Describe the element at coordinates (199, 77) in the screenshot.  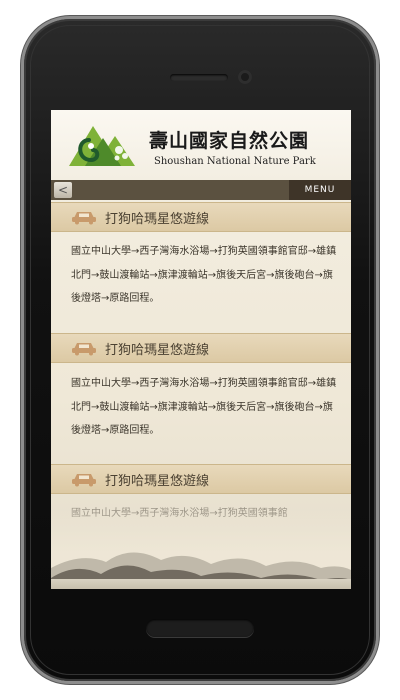
I see `phone-speaker` at that location.